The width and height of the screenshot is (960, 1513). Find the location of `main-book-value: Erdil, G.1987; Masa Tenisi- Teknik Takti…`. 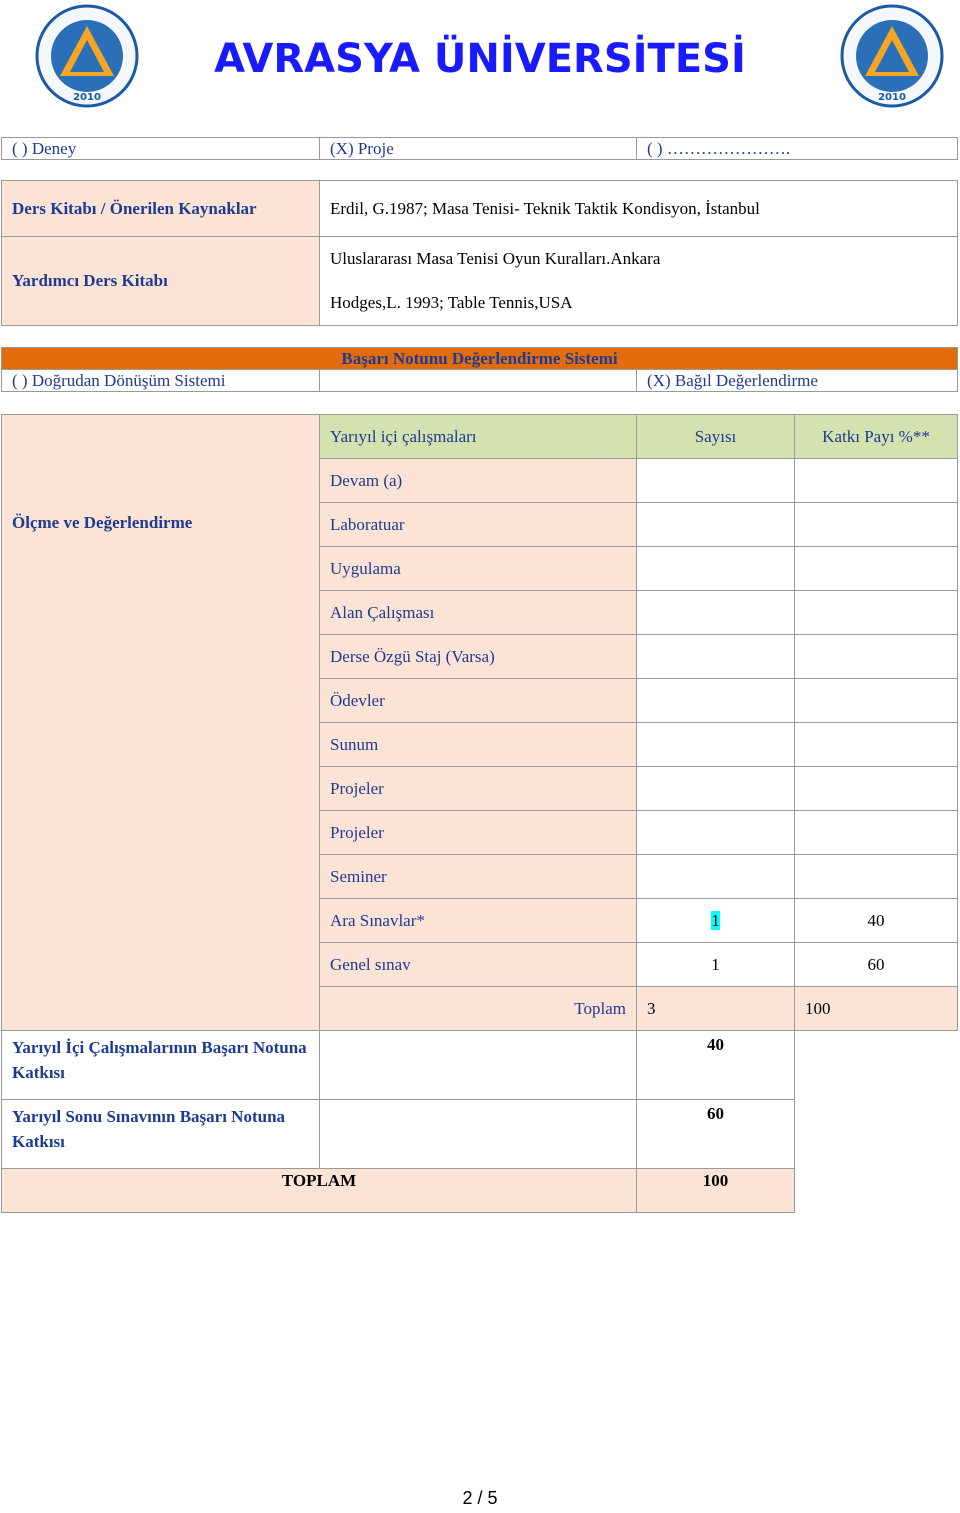

main-book-value: Erdil, G.1987; Masa Tenisi- Teknik Takti… is located at coordinates (638, 208).